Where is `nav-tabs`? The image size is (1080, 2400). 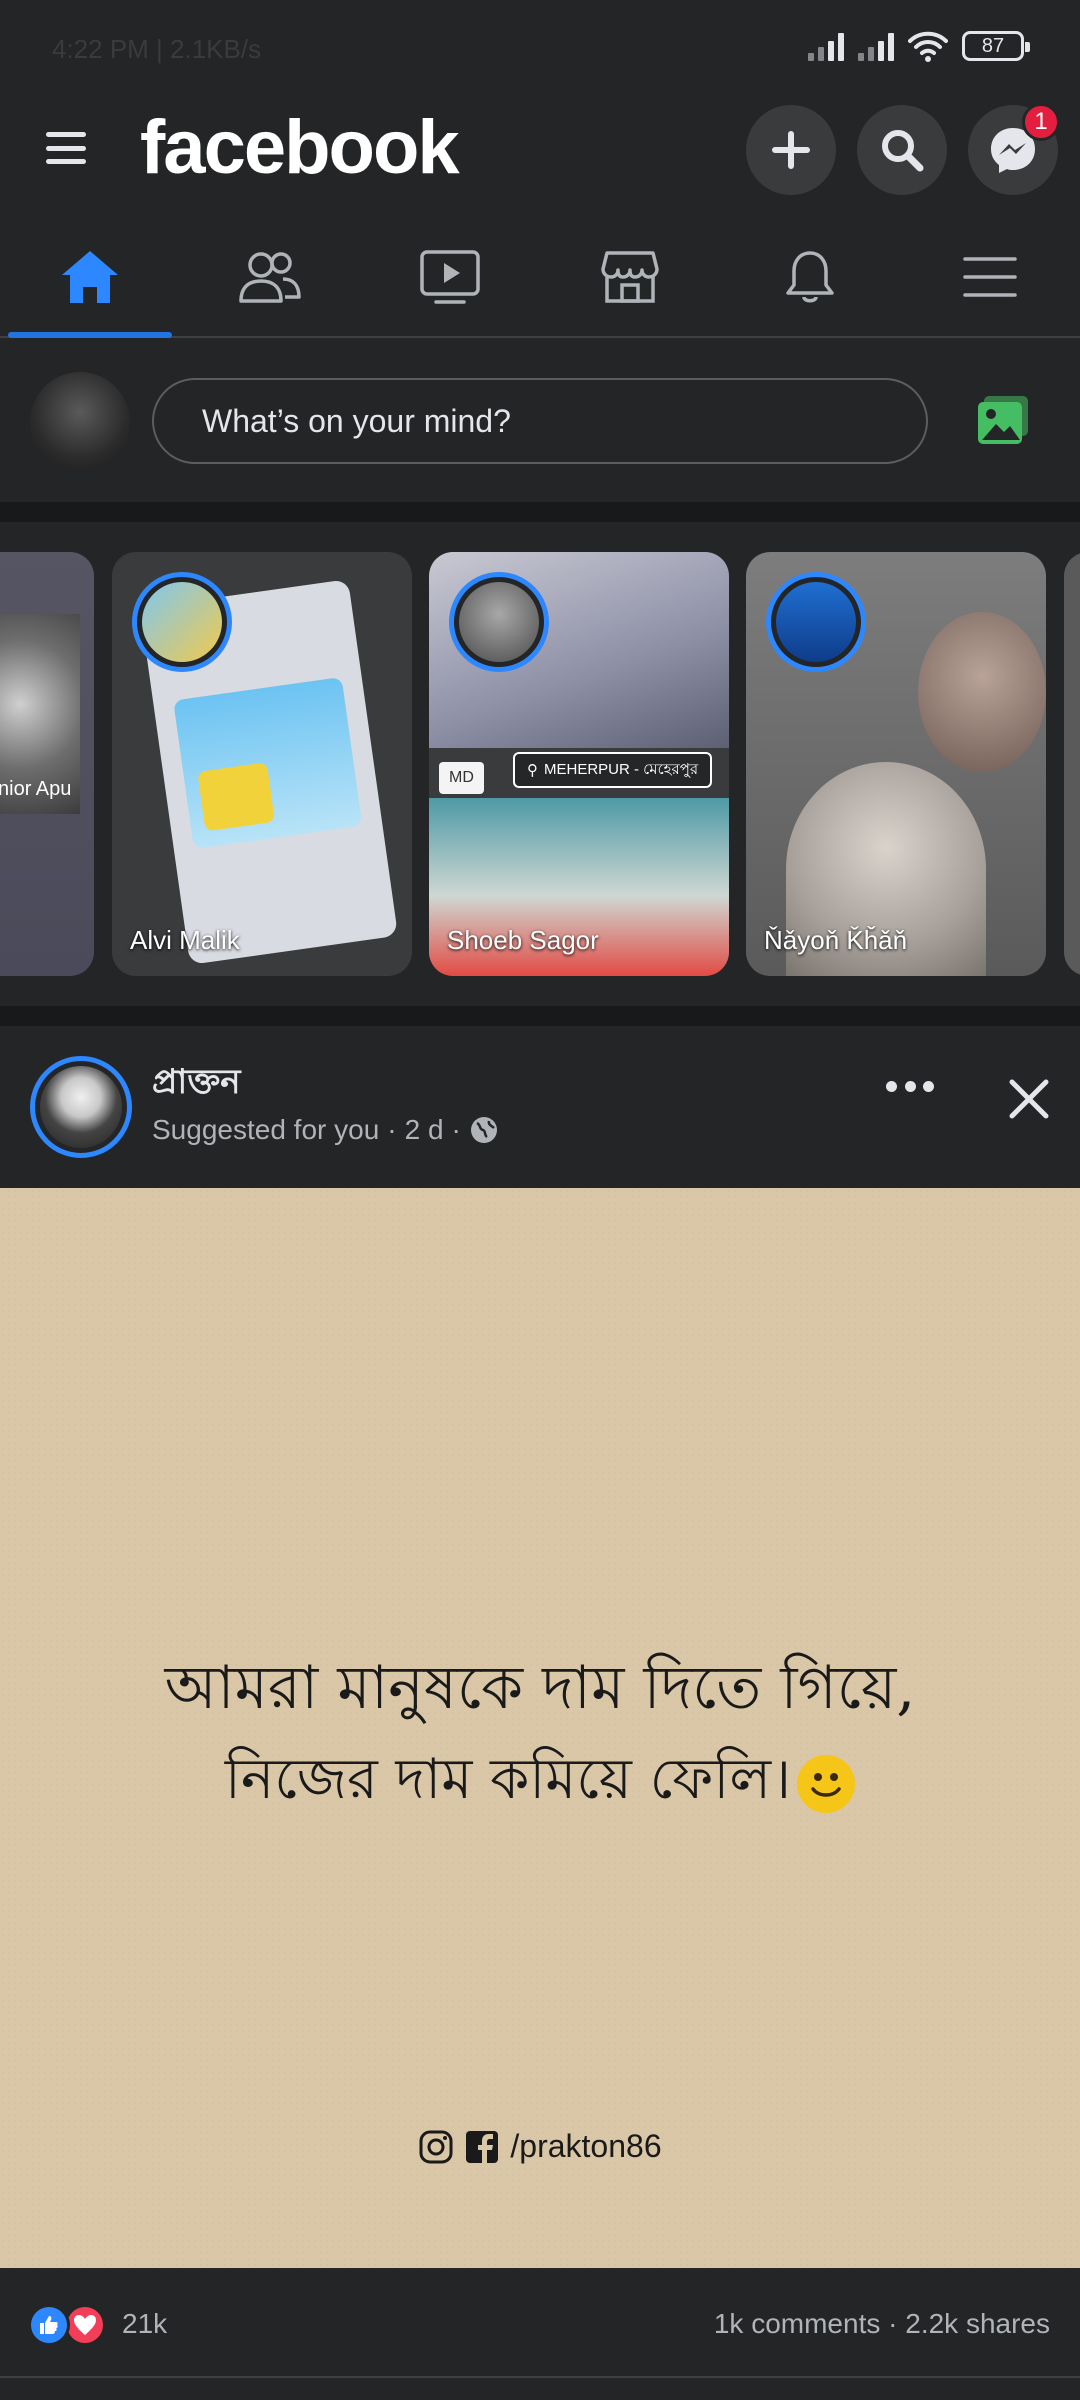 nav-tabs is located at coordinates (540, 278).